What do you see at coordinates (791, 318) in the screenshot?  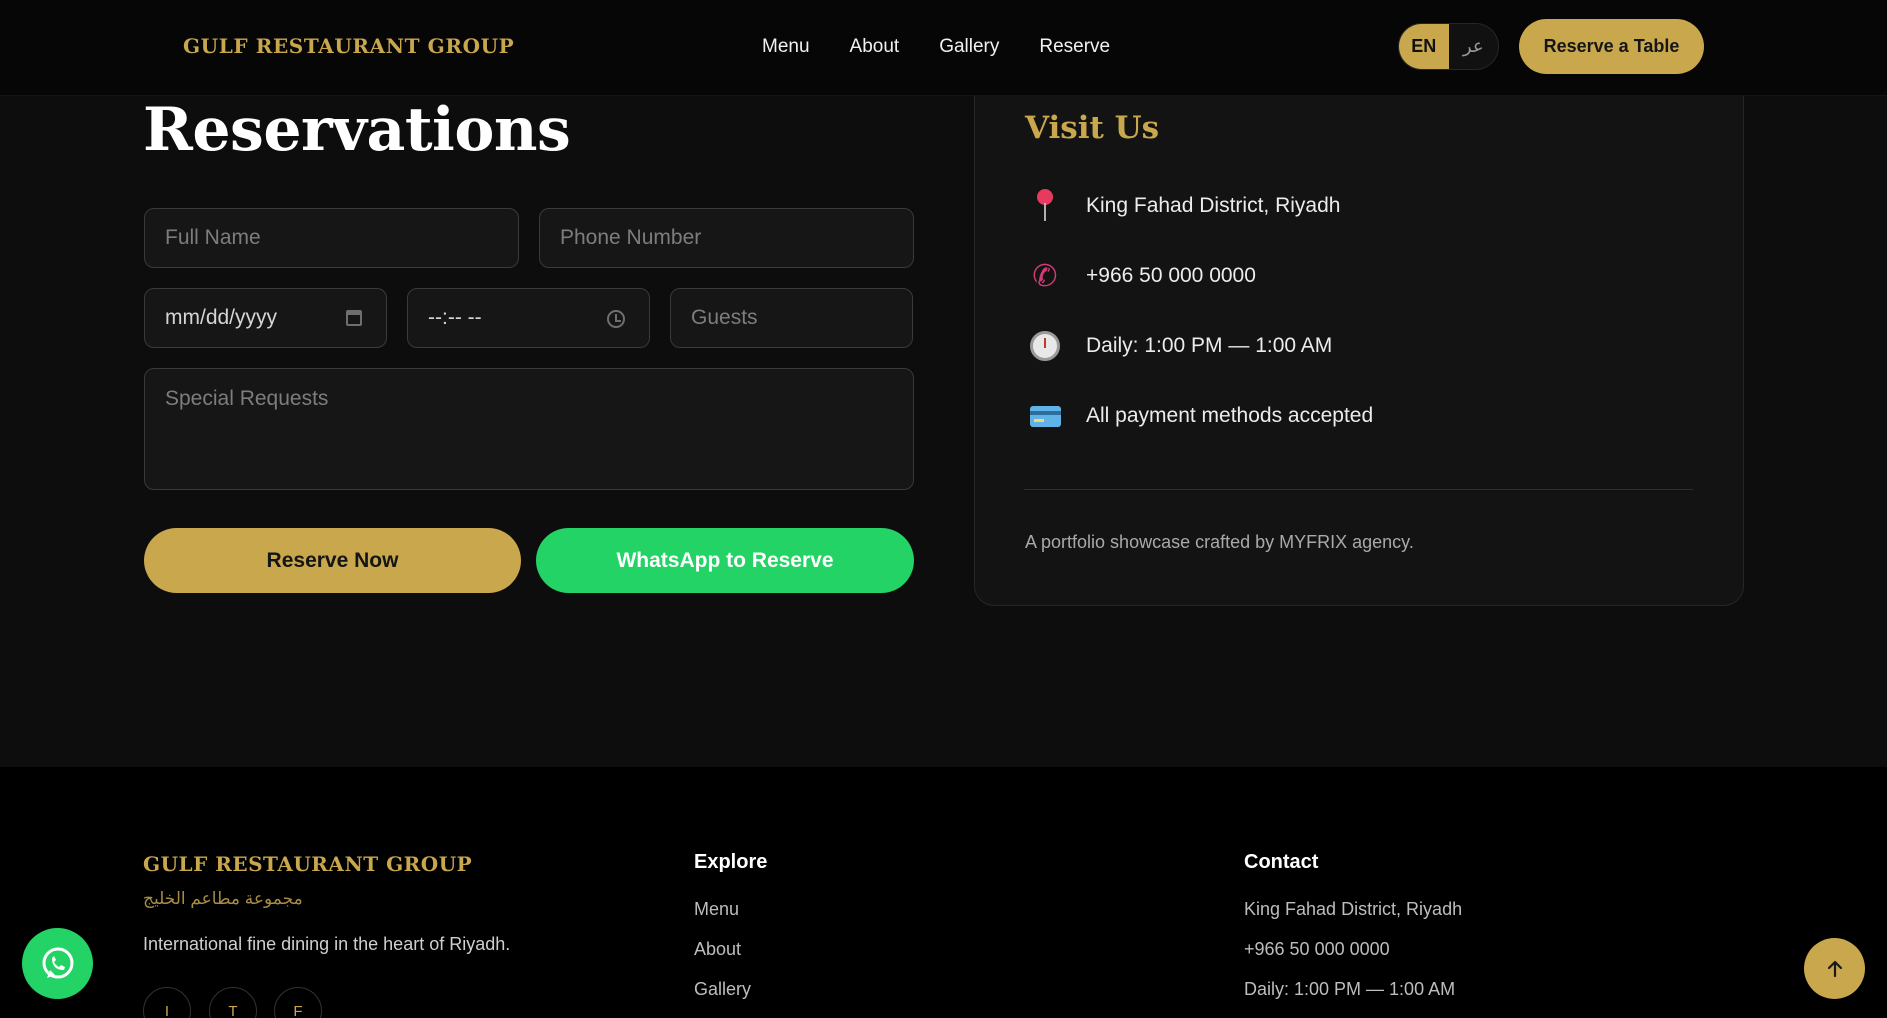 I see `guests-input: Guests` at bounding box center [791, 318].